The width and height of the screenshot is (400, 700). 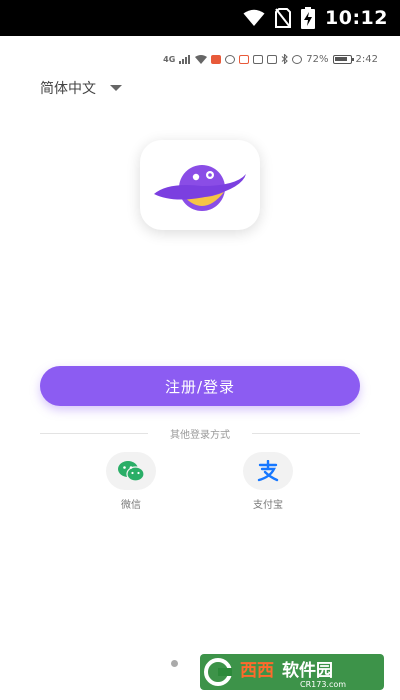 I want to click on vibrate-icon, so click(x=272, y=59).